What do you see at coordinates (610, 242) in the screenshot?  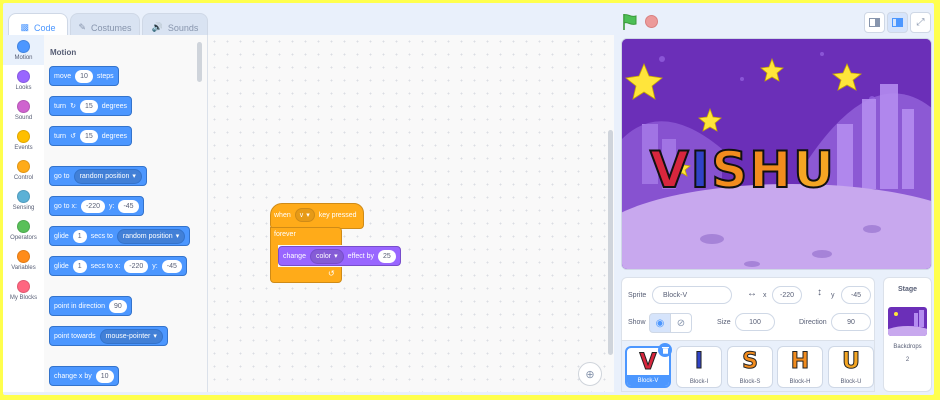 I see `workspace-scrollbar` at bounding box center [610, 242].